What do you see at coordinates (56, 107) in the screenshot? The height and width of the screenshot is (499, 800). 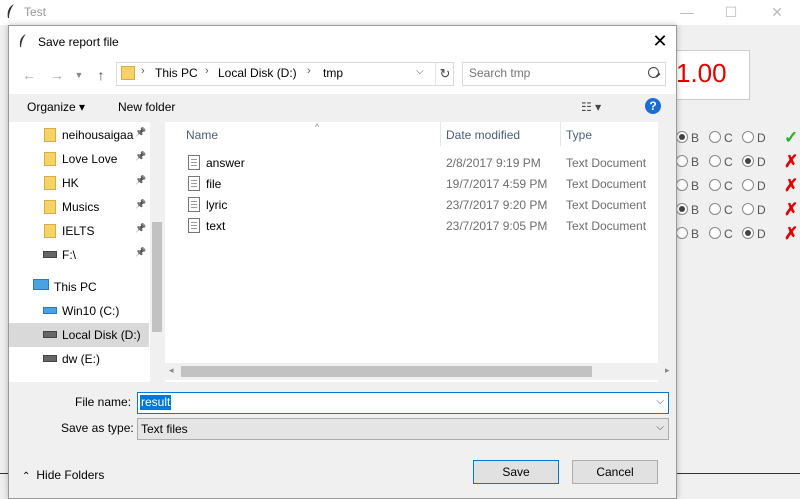 I see `organize-button: Organize ▾` at bounding box center [56, 107].